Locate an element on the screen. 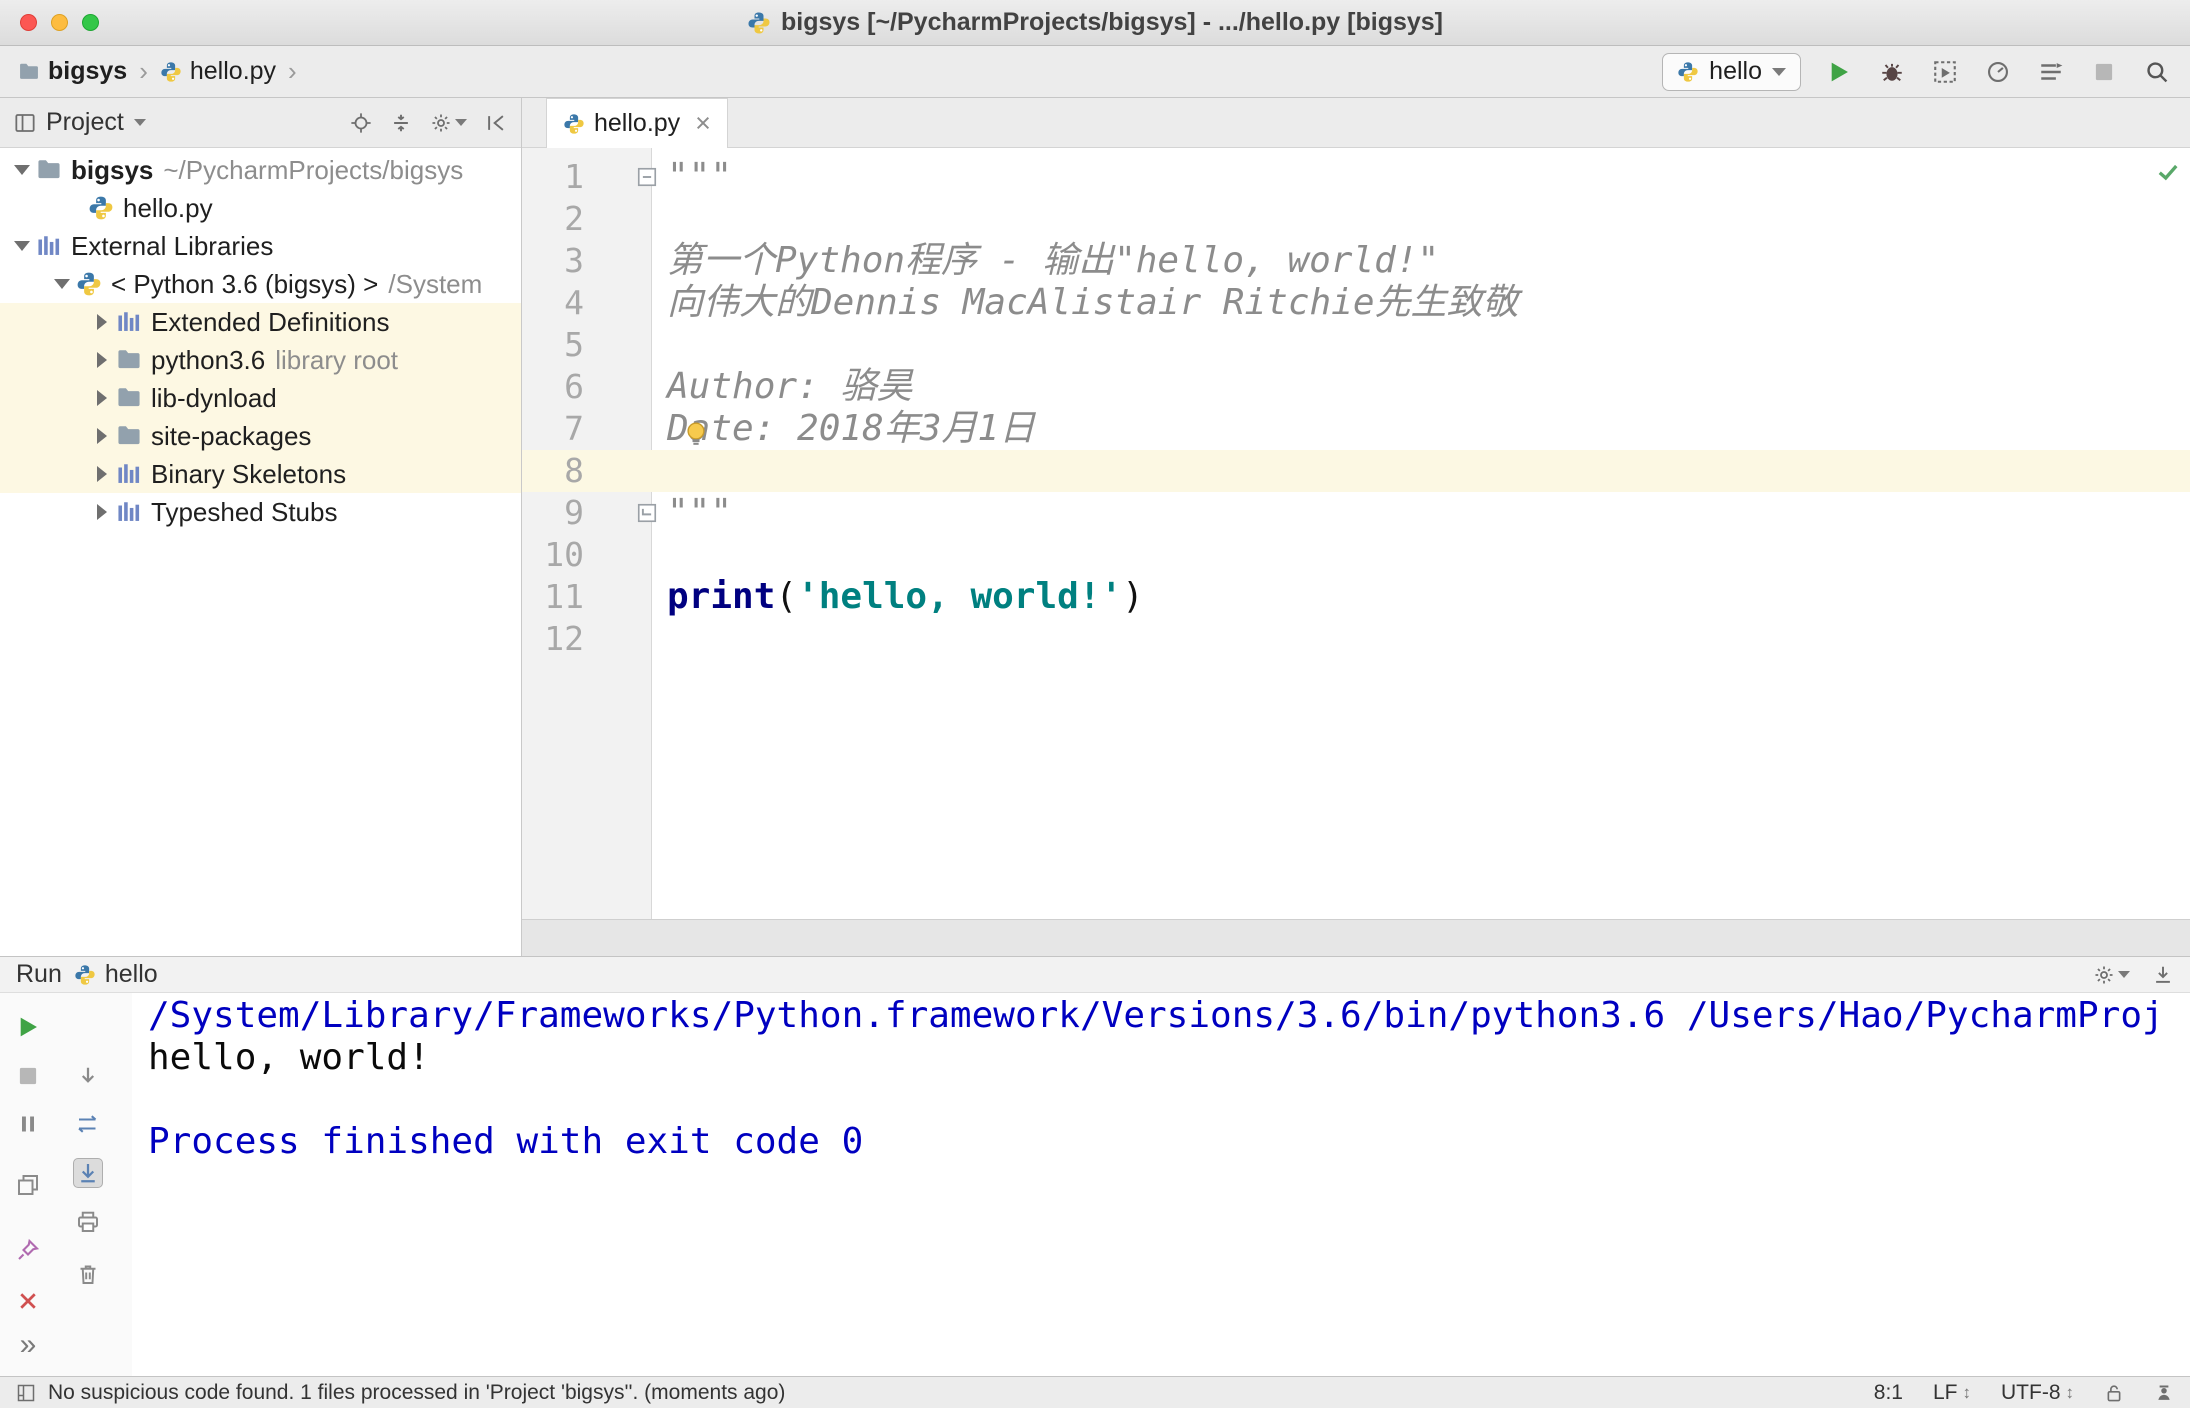  rerun-button is located at coordinates (28, 1027).